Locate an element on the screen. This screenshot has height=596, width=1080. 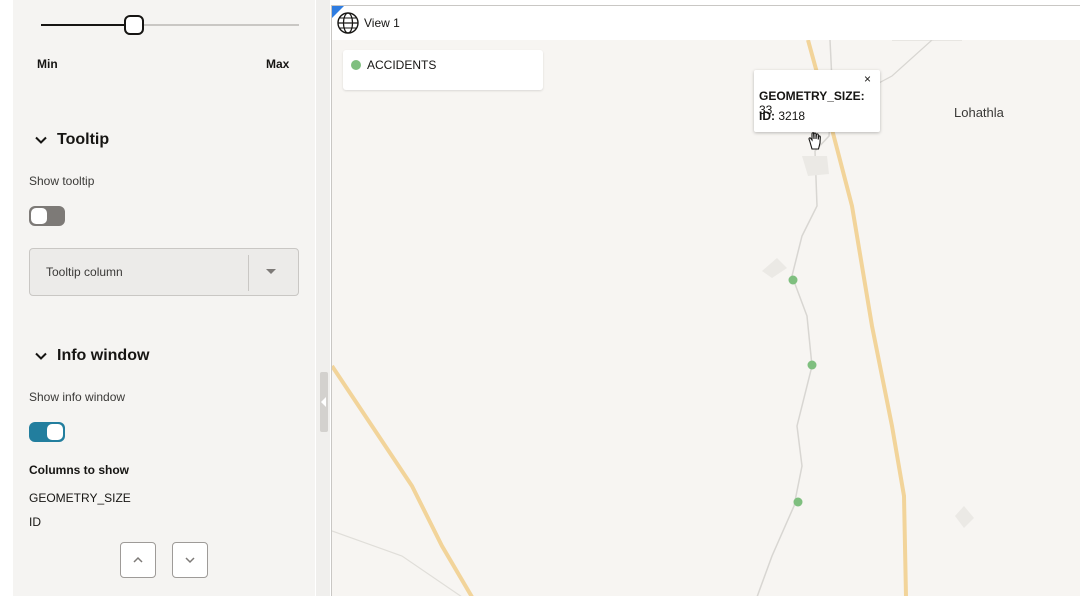
popup-key: GEOMETRY_SIZE: is located at coordinates (812, 96).